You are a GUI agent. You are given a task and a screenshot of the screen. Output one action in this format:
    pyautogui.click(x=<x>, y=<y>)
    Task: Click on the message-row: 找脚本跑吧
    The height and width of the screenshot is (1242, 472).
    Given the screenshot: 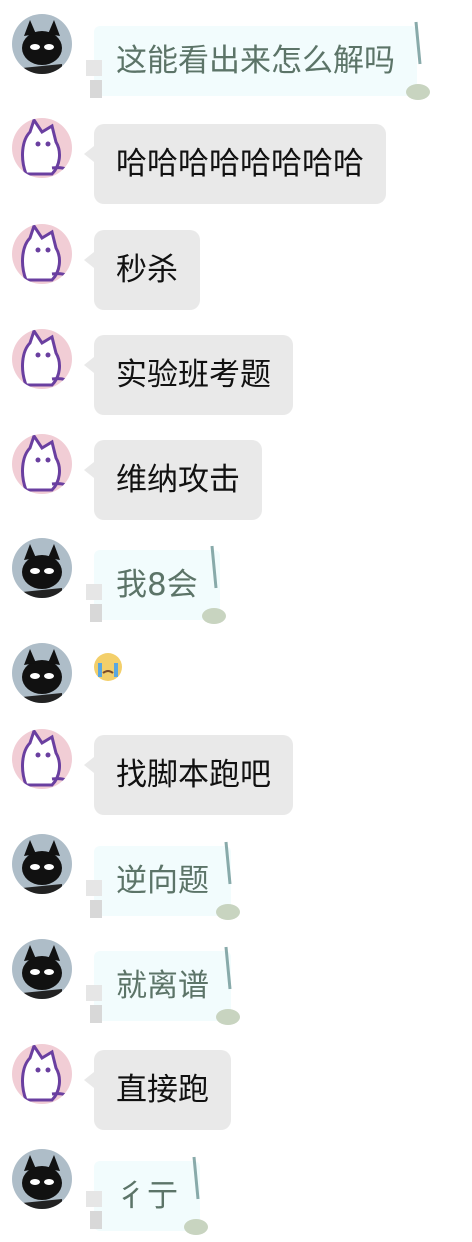 What is the action you would take?
    pyautogui.click(x=236, y=777)
    